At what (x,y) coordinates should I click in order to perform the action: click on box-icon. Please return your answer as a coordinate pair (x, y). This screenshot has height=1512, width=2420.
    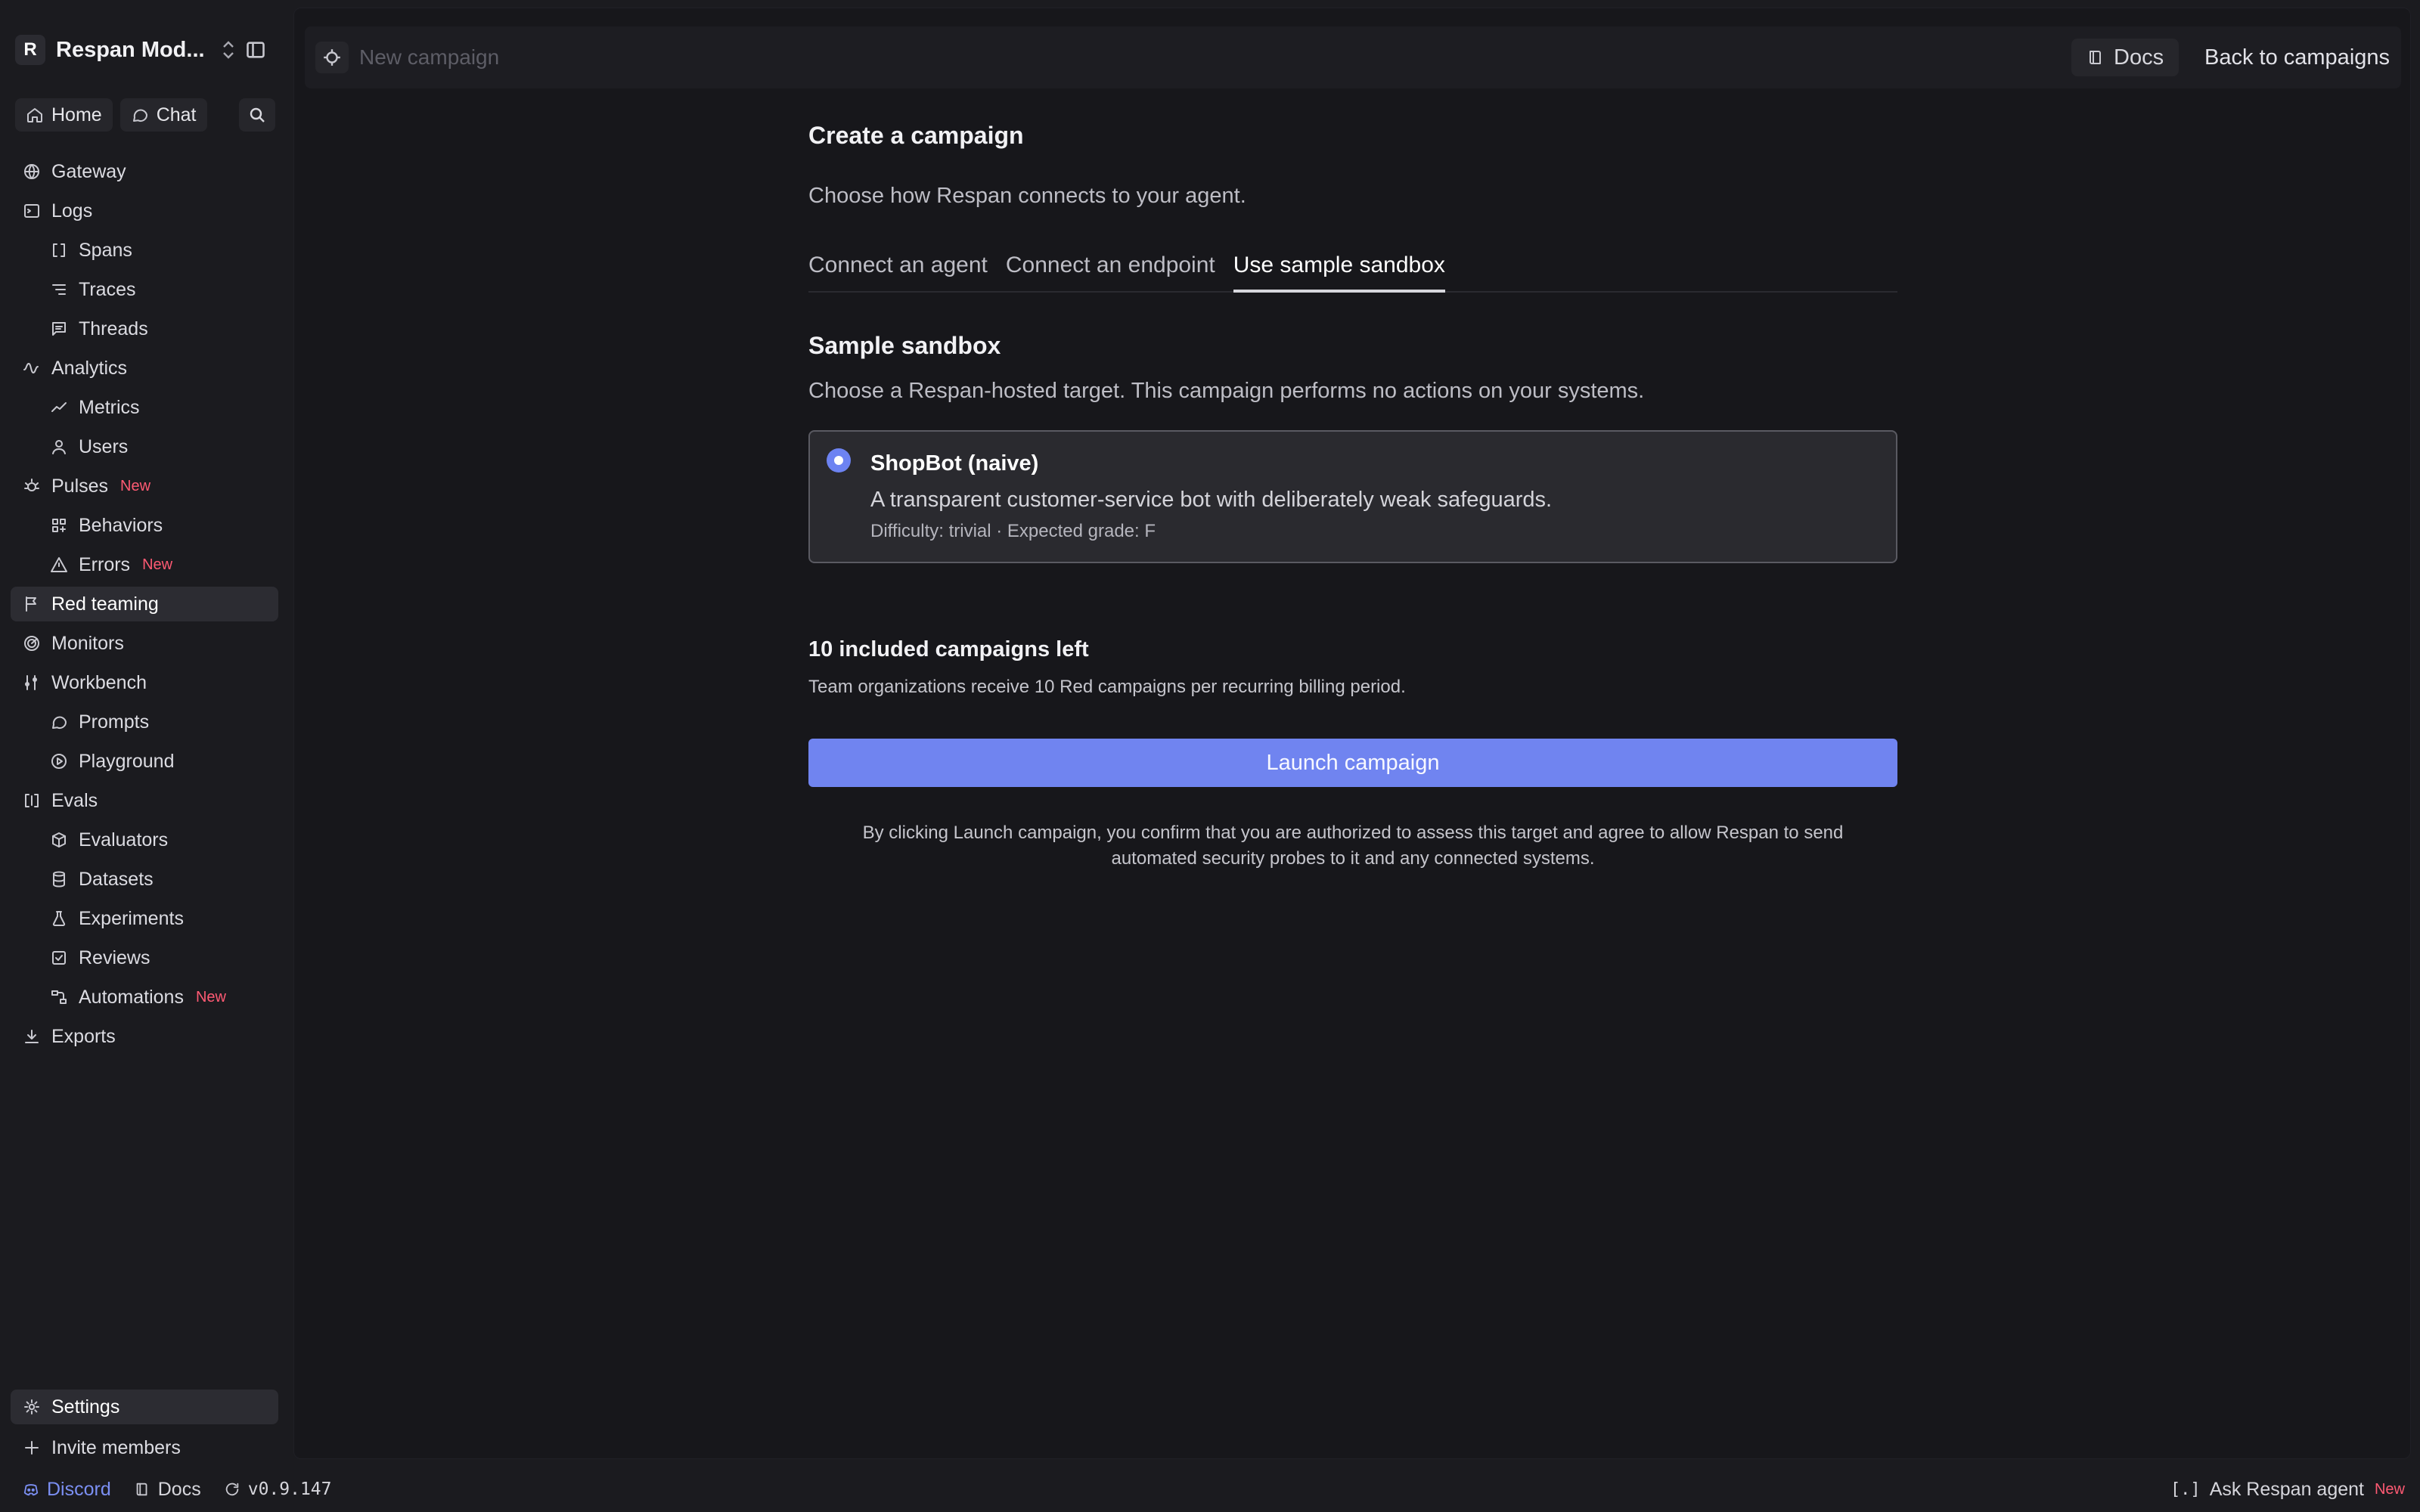
    Looking at the image, I should click on (59, 840).